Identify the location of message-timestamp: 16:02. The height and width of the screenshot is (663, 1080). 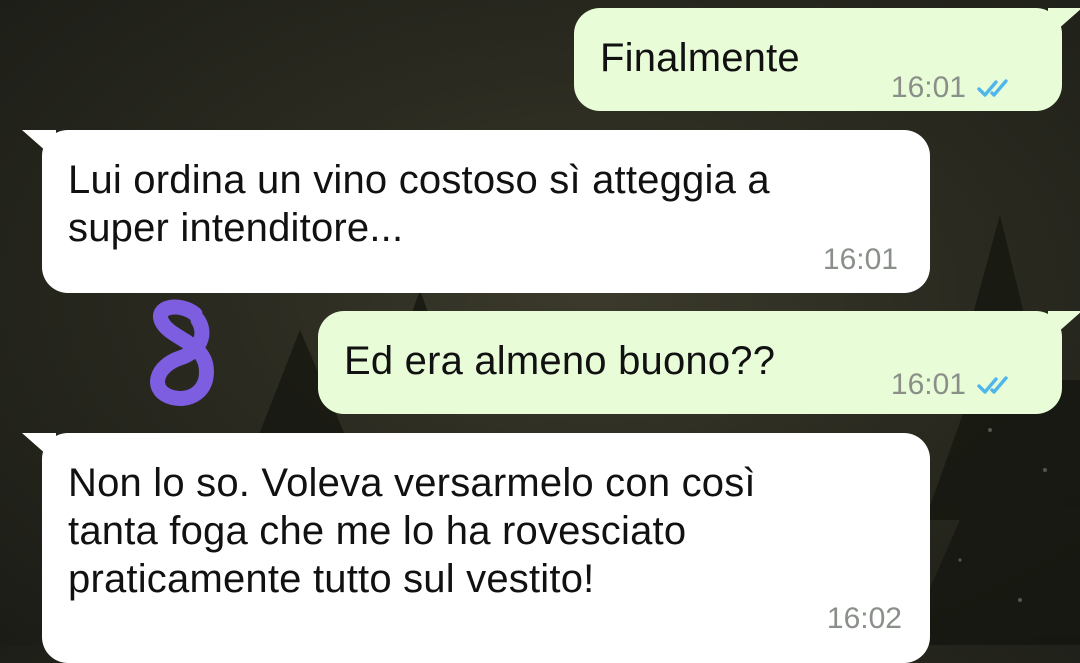
(864, 618).